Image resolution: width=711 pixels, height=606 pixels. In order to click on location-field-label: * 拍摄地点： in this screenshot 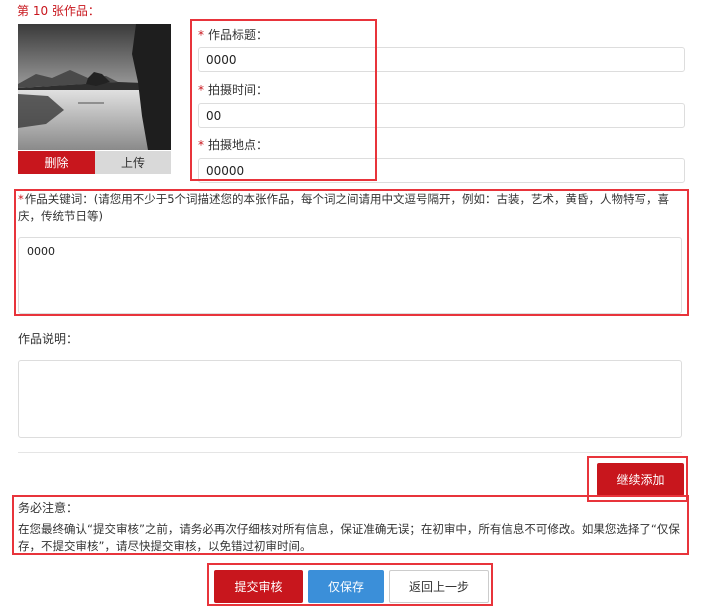, I will do `click(233, 144)`.